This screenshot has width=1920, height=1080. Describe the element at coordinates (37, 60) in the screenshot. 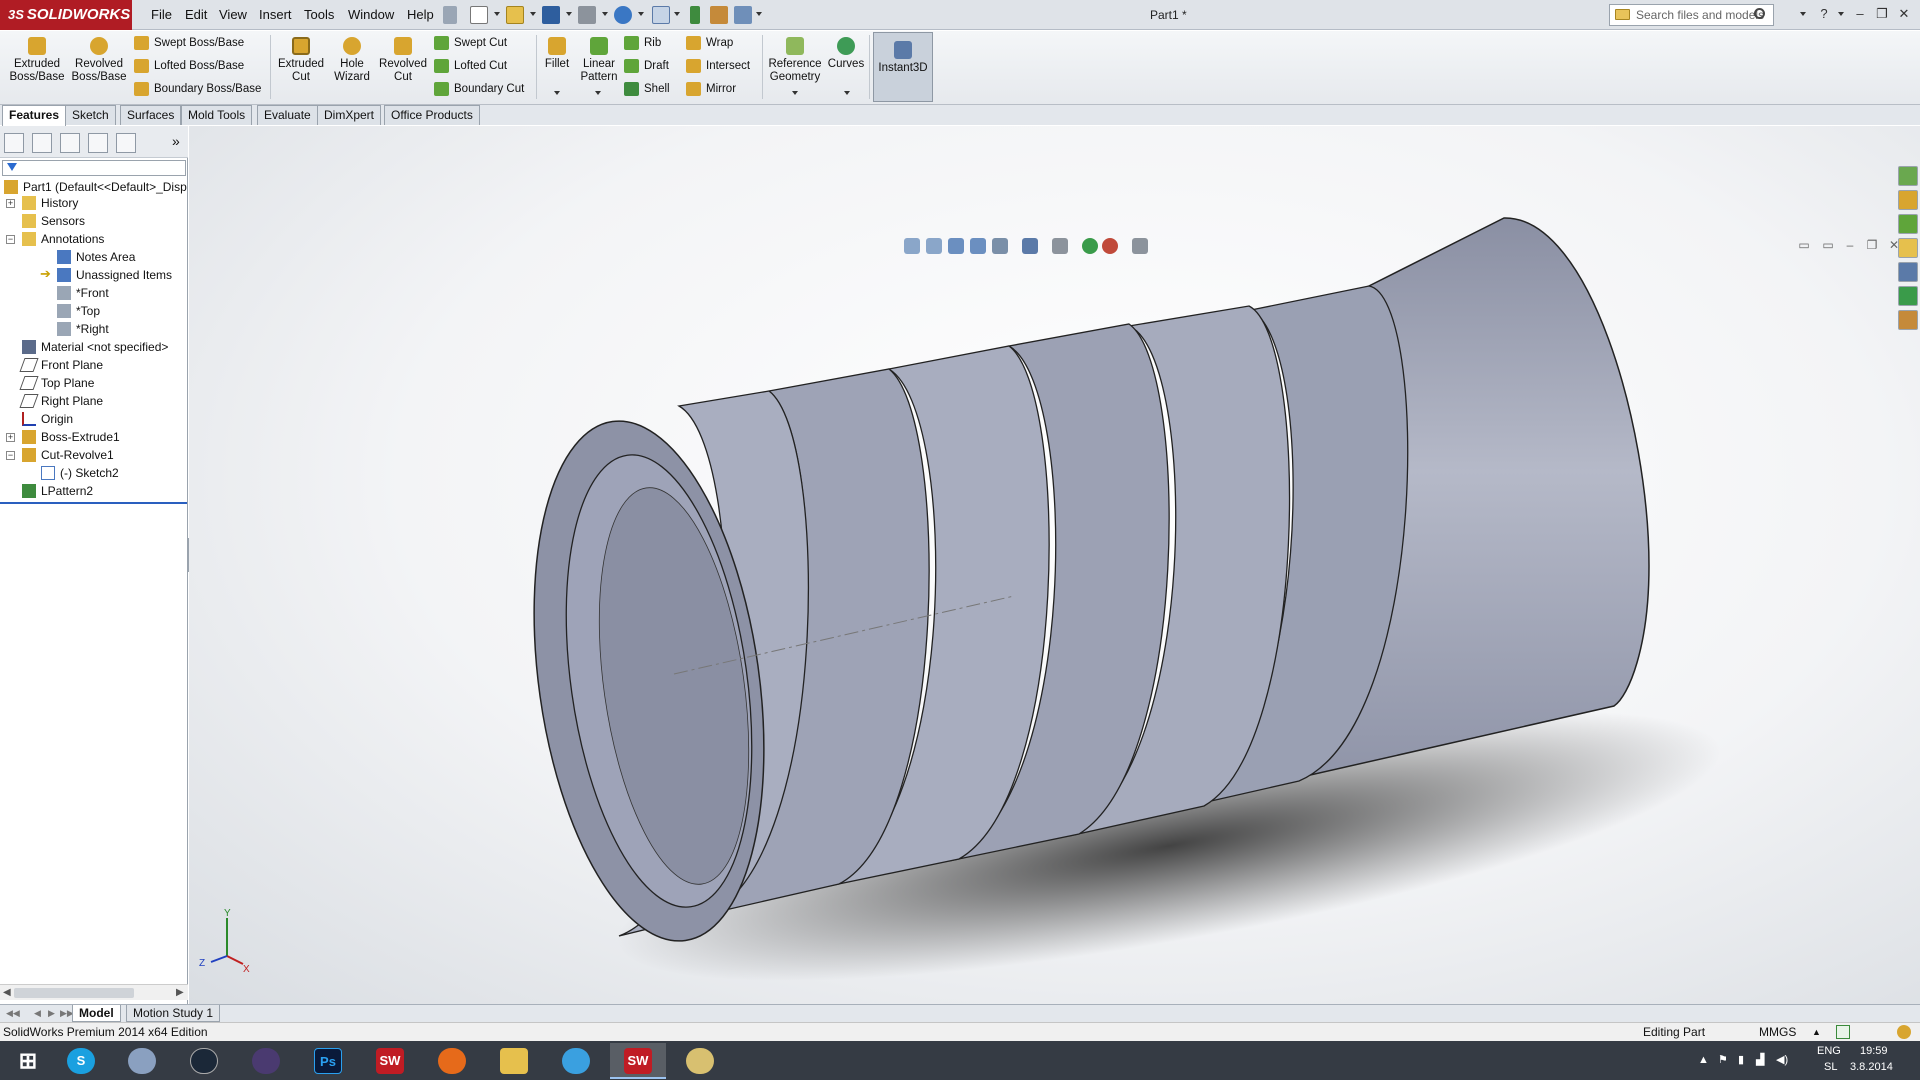

I see `extruded-boss-button: Extruded Boss/Base` at that location.